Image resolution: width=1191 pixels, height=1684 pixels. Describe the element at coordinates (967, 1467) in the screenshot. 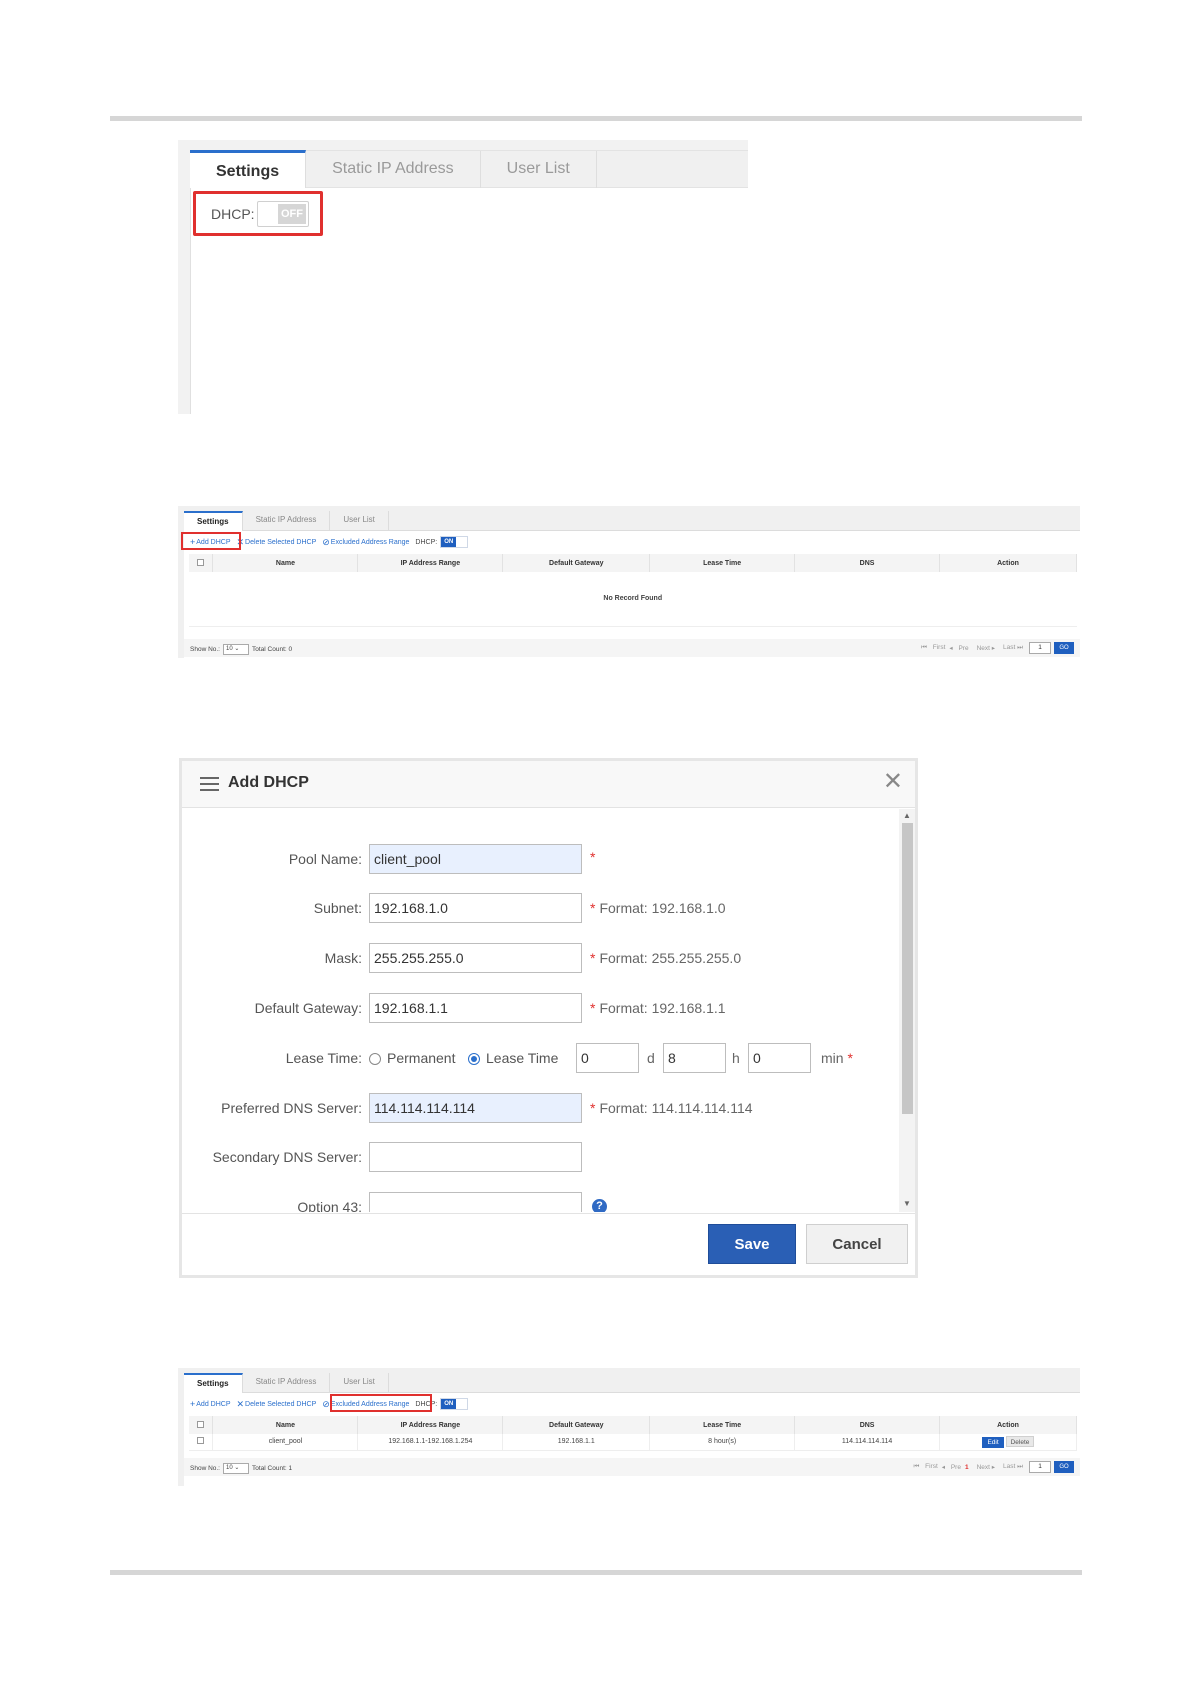

I see `current-page: 1` at that location.